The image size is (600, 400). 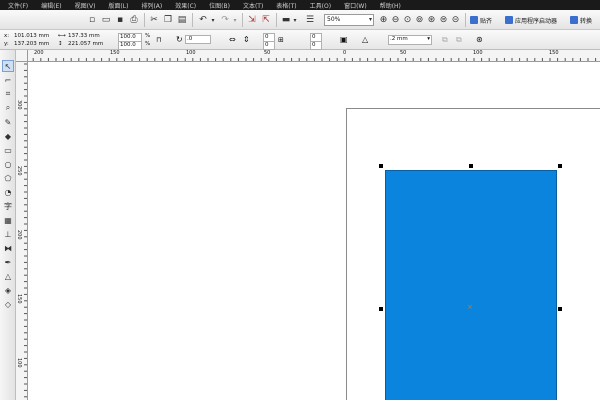 I want to click on ellipse-tool-icon: ○, so click(x=8, y=164).